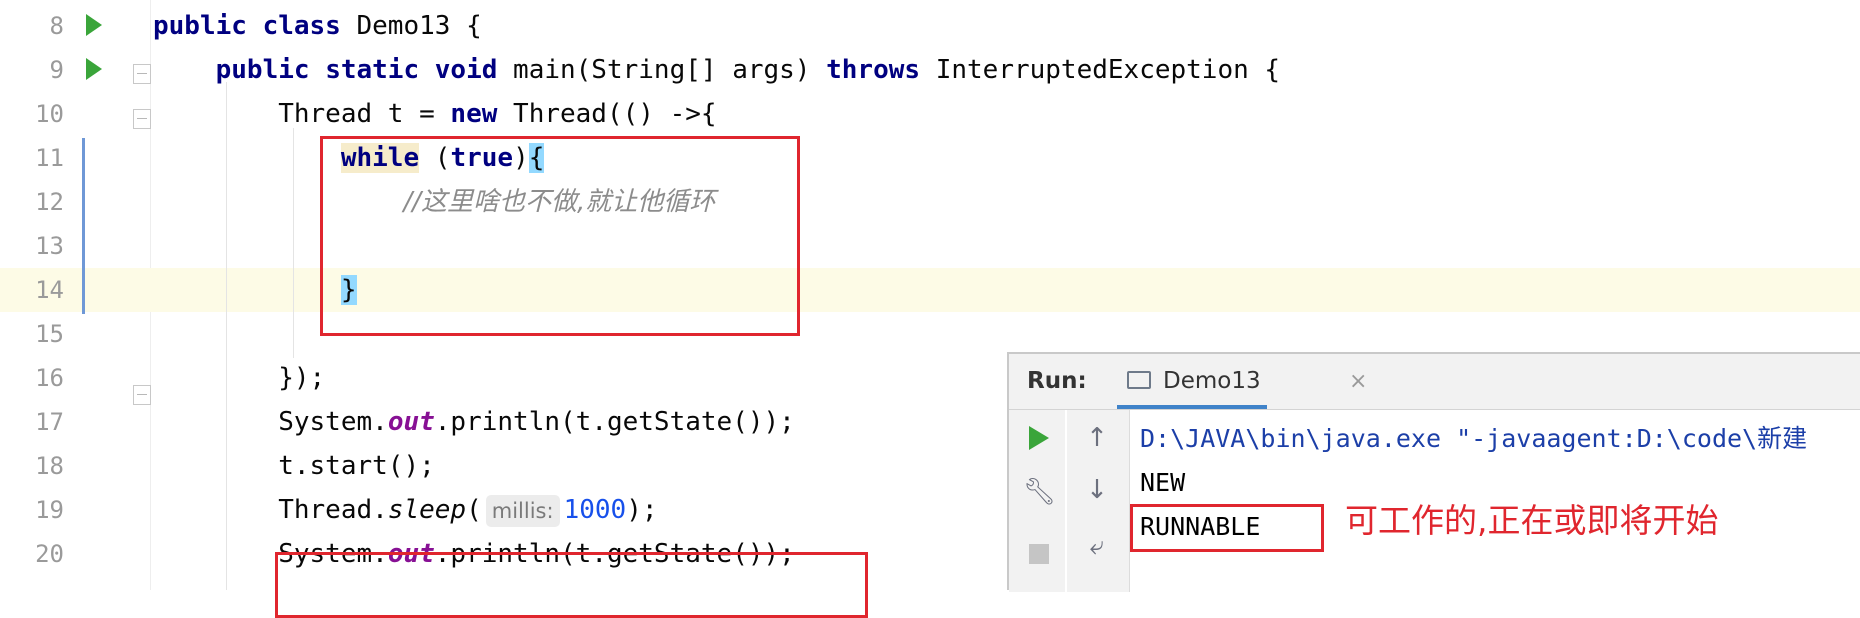 Image resolution: width=1860 pixels, height=618 pixels. What do you see at coordinates (1227, 528) in the screenshot?
I see `highlight-box-runnable` at bounding box center [1227, 528].